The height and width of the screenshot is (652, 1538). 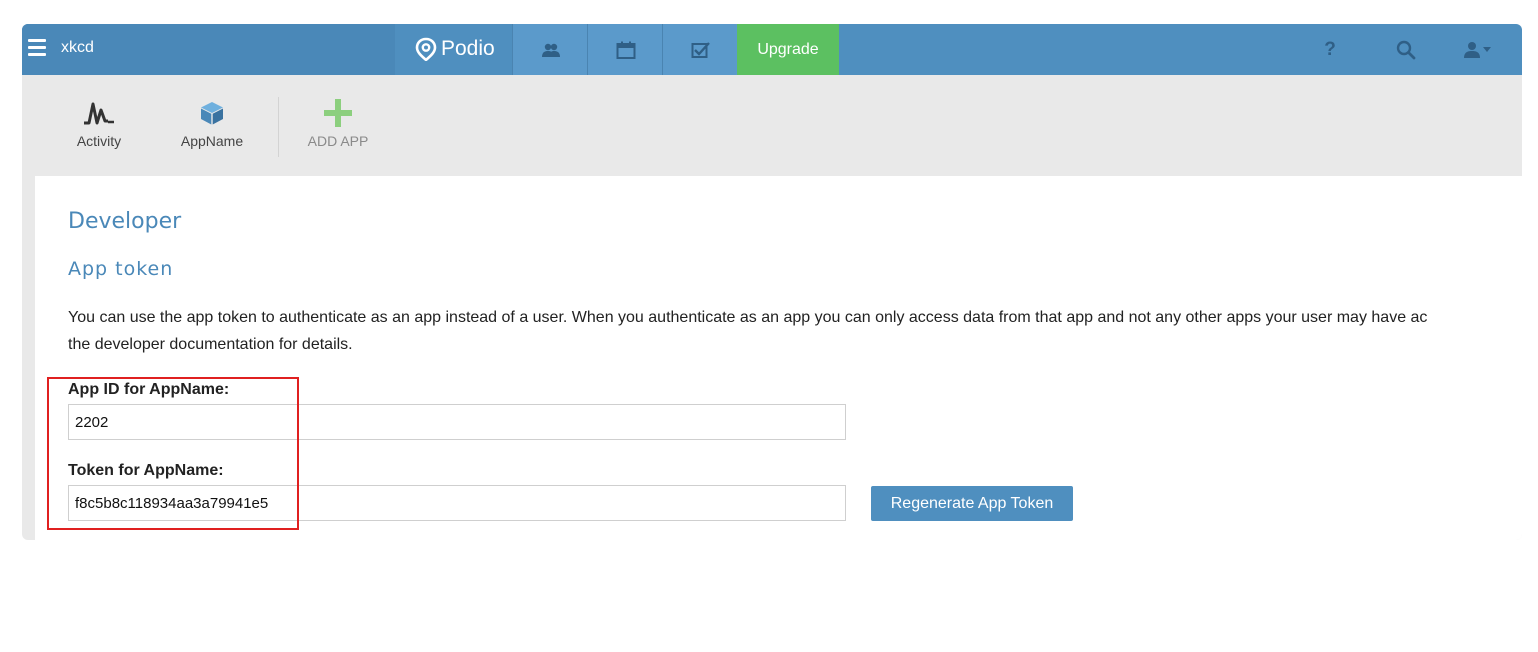 I want to click on strip-divider, so click(x=278, y=127).